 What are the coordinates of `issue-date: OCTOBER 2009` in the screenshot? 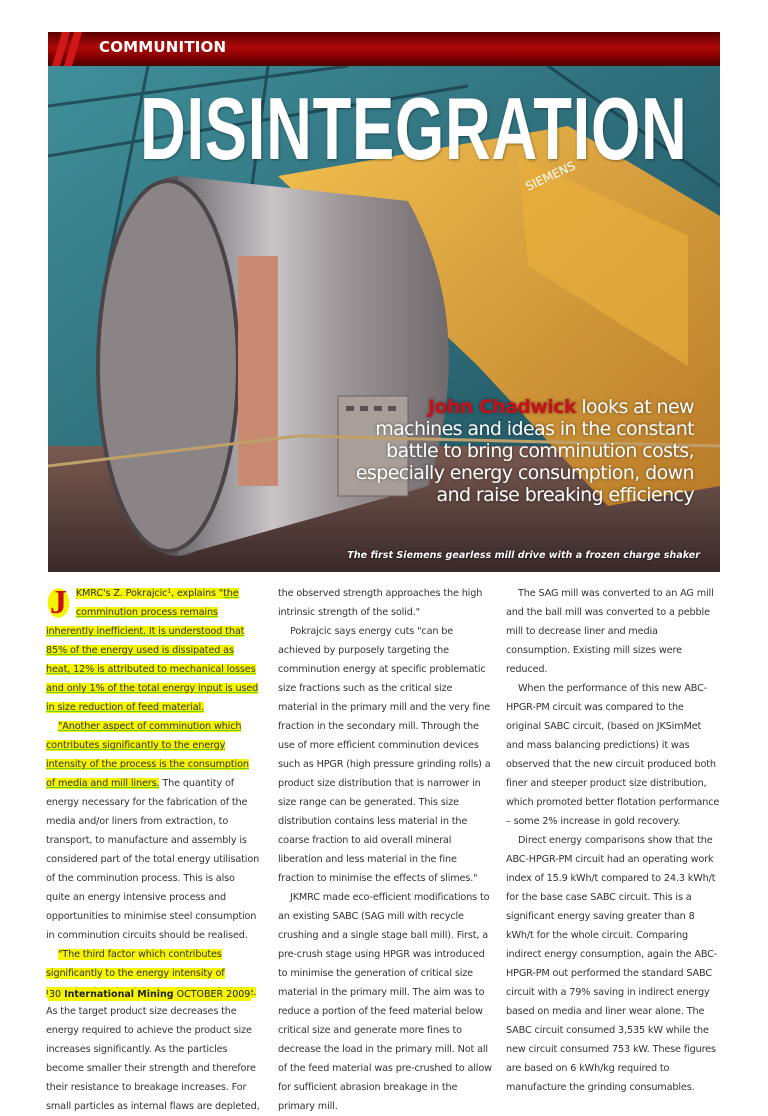 It's located at (212, 994).